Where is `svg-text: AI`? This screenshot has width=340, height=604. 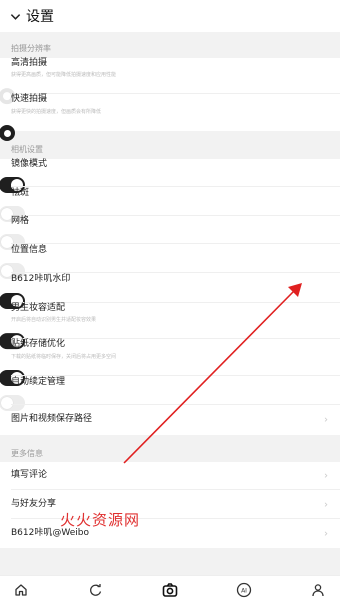 svg-text: AI is located at coordinates (244, 591).